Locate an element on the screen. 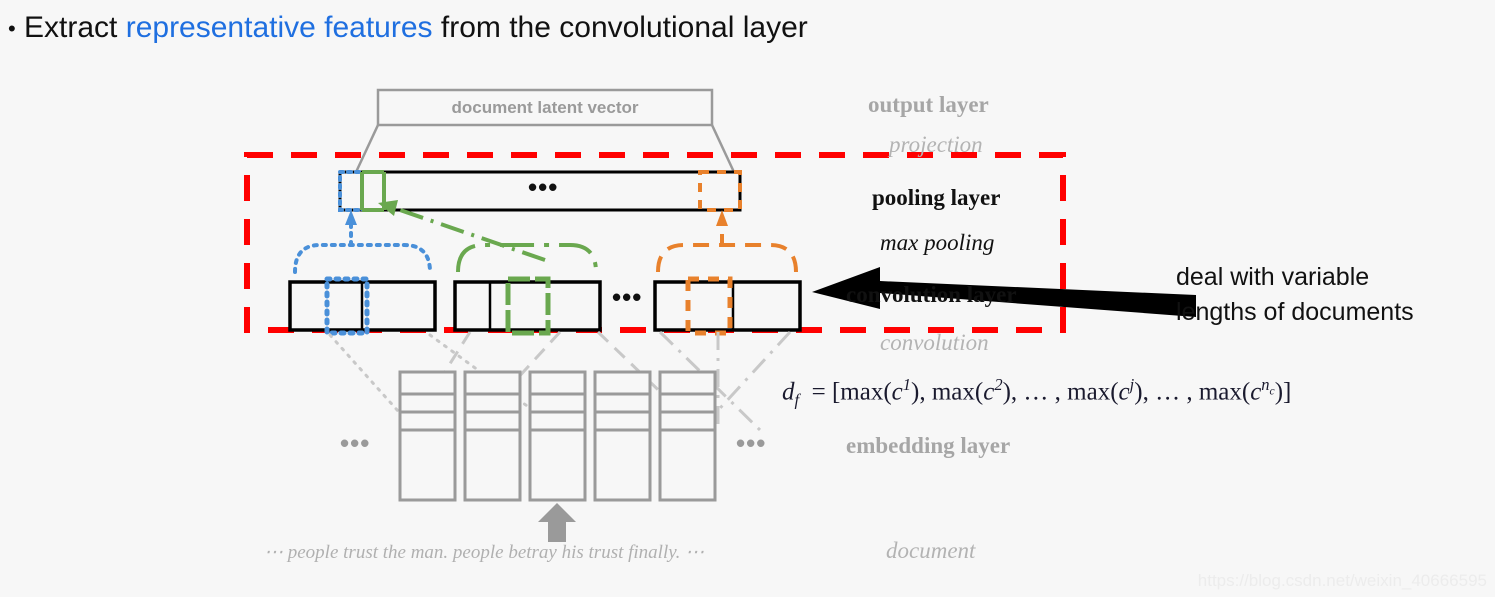 The height and width of the screenshot is (597, 1495). convolution-layer-boxes is located at coordinates (545, 268).